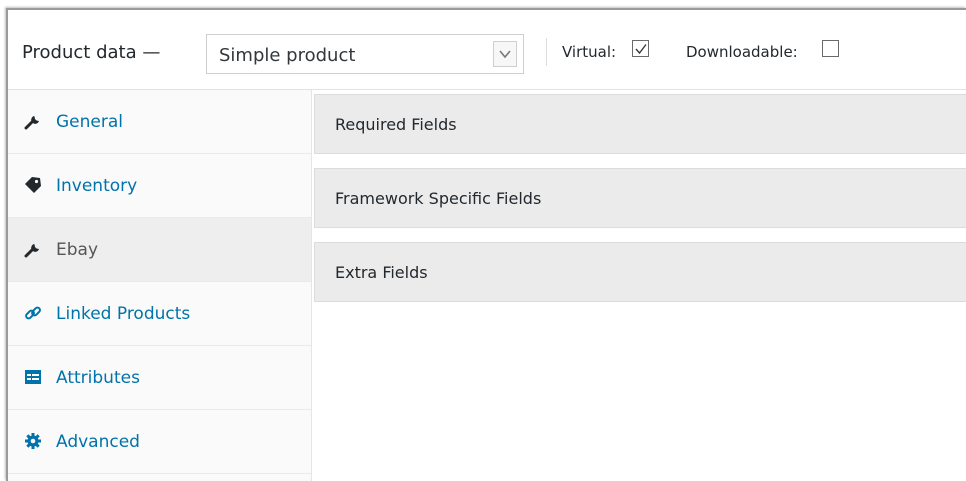 Image resolution: width=966 pixels, height=481 pixels. What do you see at coordinates (33, 185) in the screenshot?
I see `tag-icon` at bounding box center [33, 185].